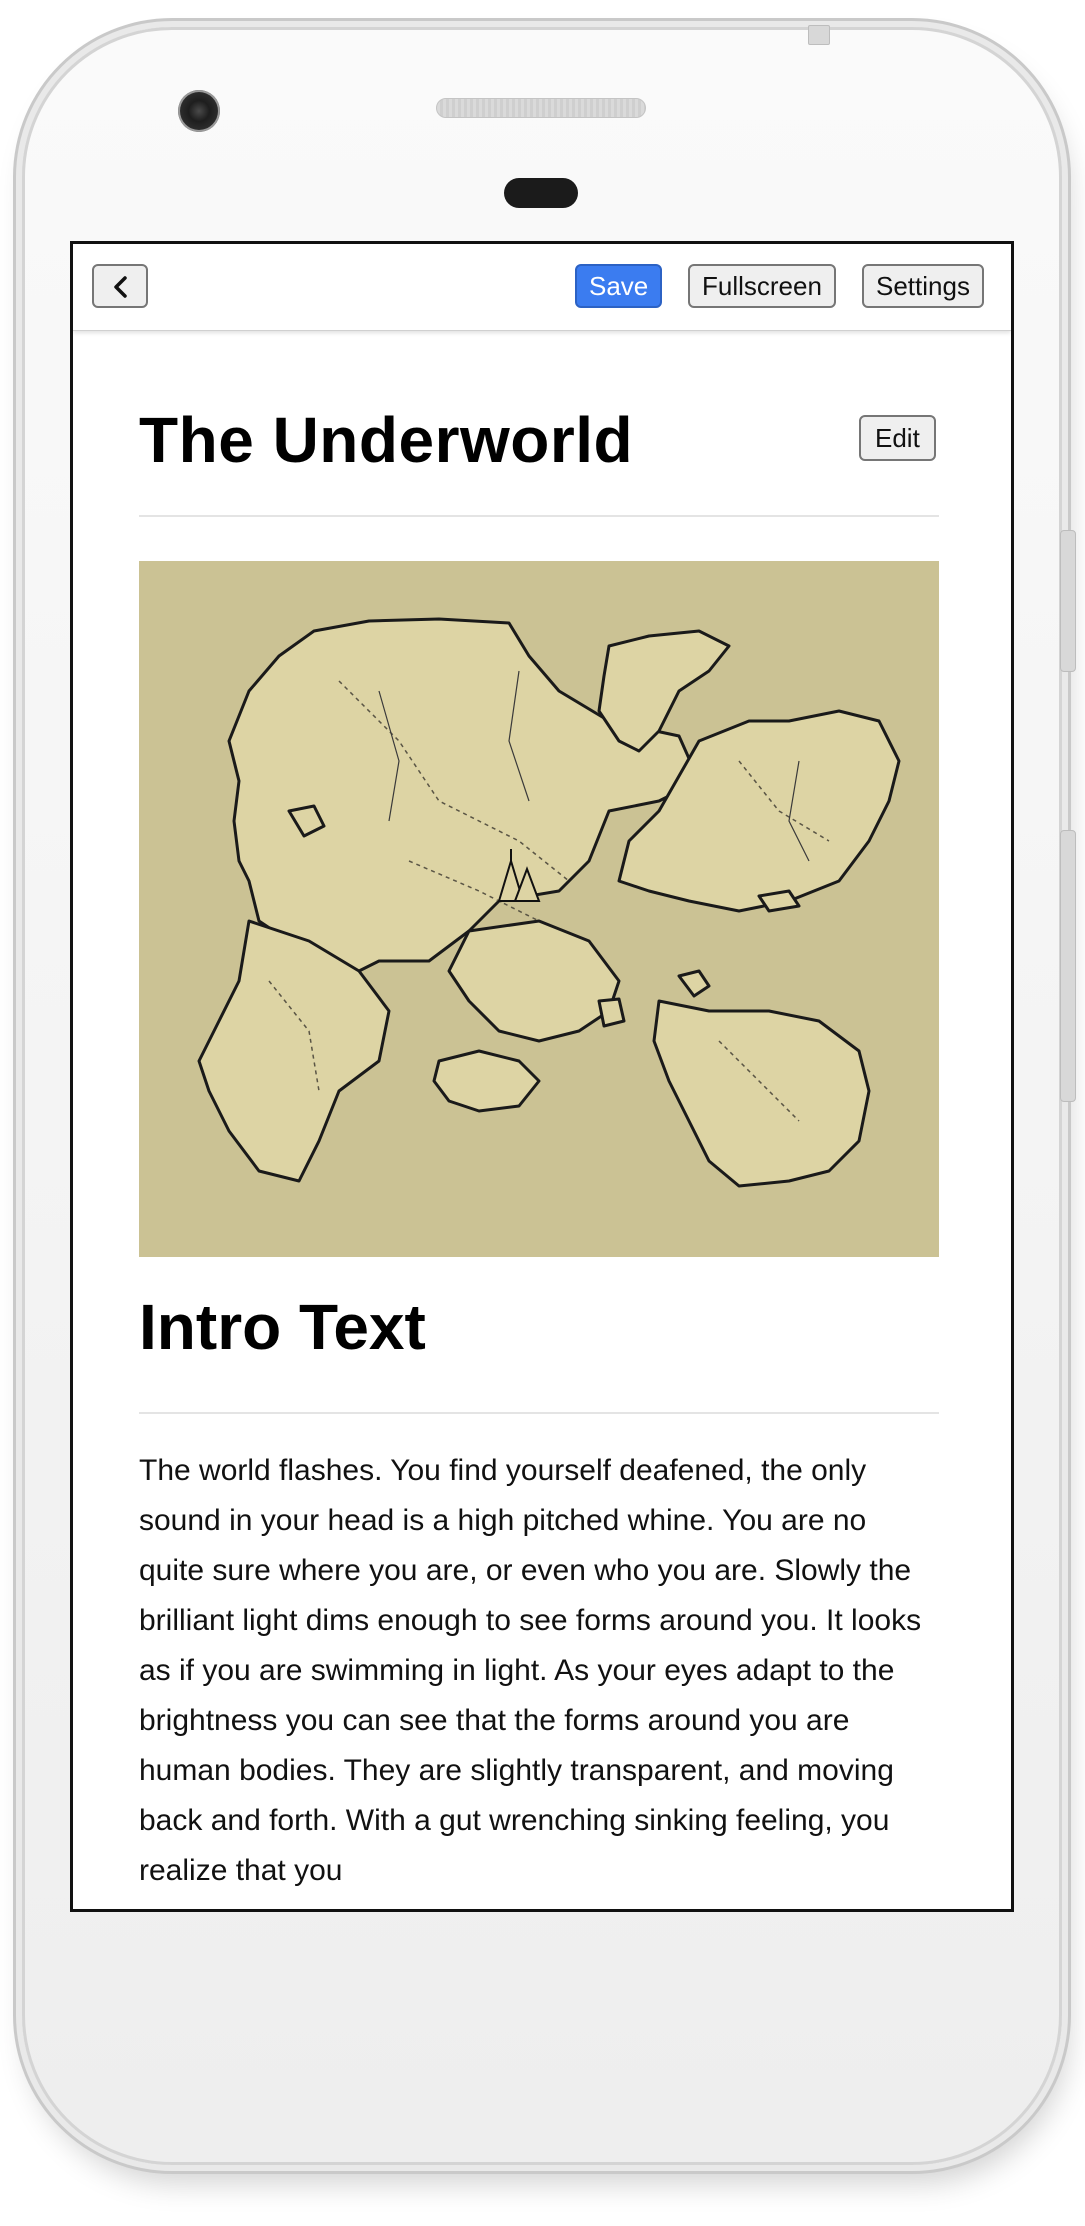  I want to click on front-camera, so click(199, 111).